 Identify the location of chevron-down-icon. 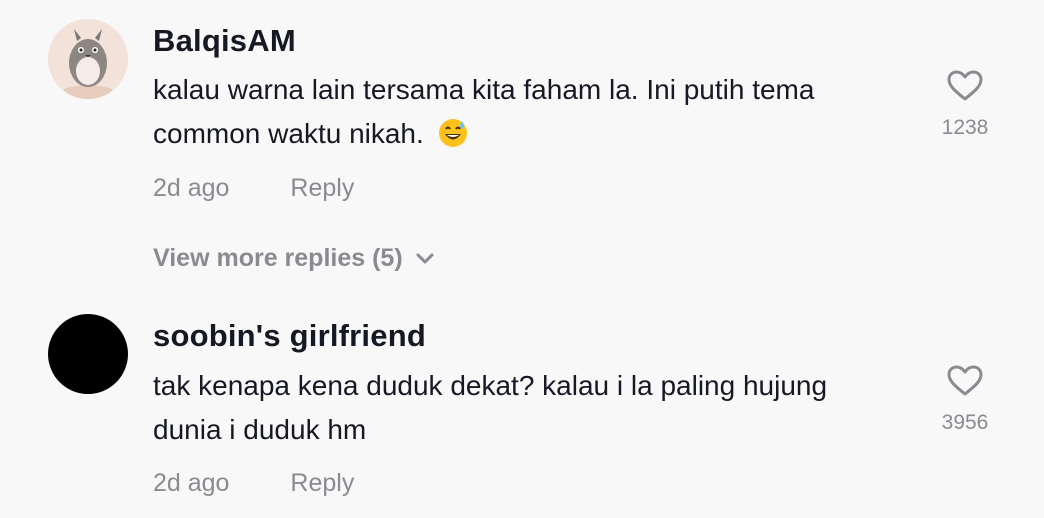
(425, 258).